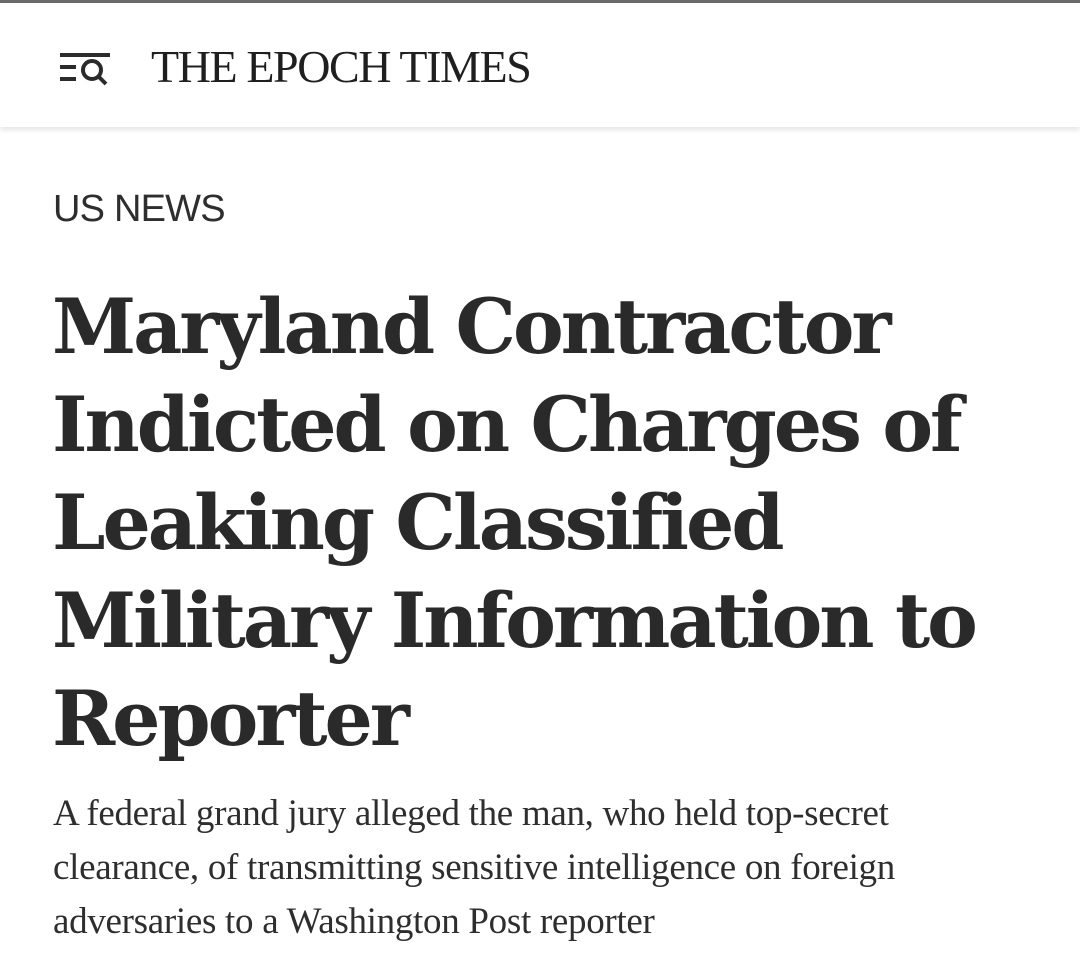 Image resolution: width=1080 pixels, height=963 pixels. I want to click on headline-line: Maryland Contractor, so click(471, 326).